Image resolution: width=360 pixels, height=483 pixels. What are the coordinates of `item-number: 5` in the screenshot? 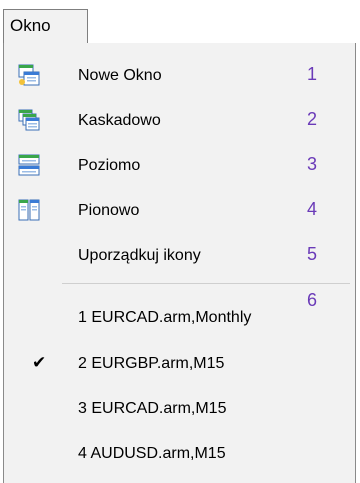 It's located at (312, 254).